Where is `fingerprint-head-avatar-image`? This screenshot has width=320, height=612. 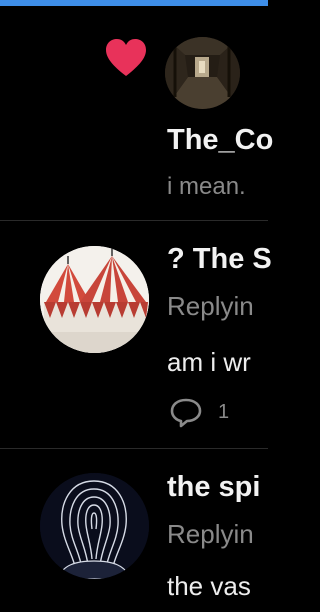
fingerprint-head-avatar-image is located at coordinates (94, 526).